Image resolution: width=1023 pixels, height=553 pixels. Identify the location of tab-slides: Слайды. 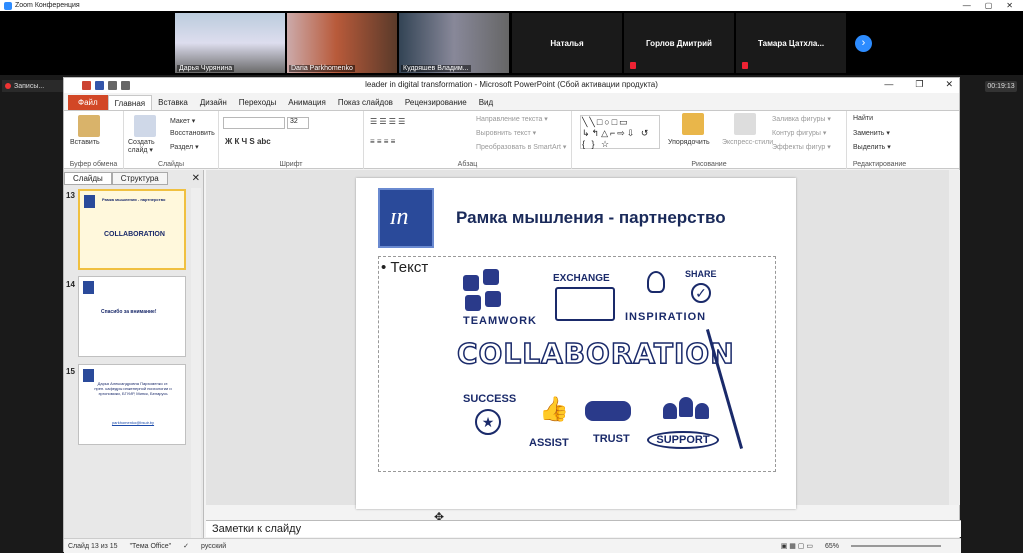
(88, 178).